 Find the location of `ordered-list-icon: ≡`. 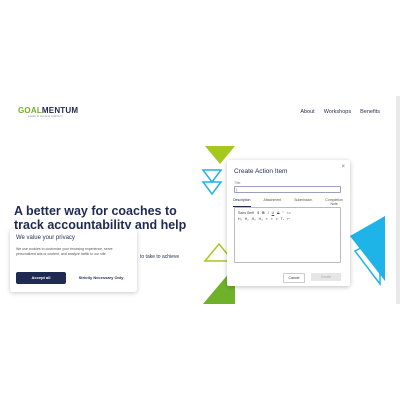

ordered-list-icon: ≡ is located at coordinates (267, 219).